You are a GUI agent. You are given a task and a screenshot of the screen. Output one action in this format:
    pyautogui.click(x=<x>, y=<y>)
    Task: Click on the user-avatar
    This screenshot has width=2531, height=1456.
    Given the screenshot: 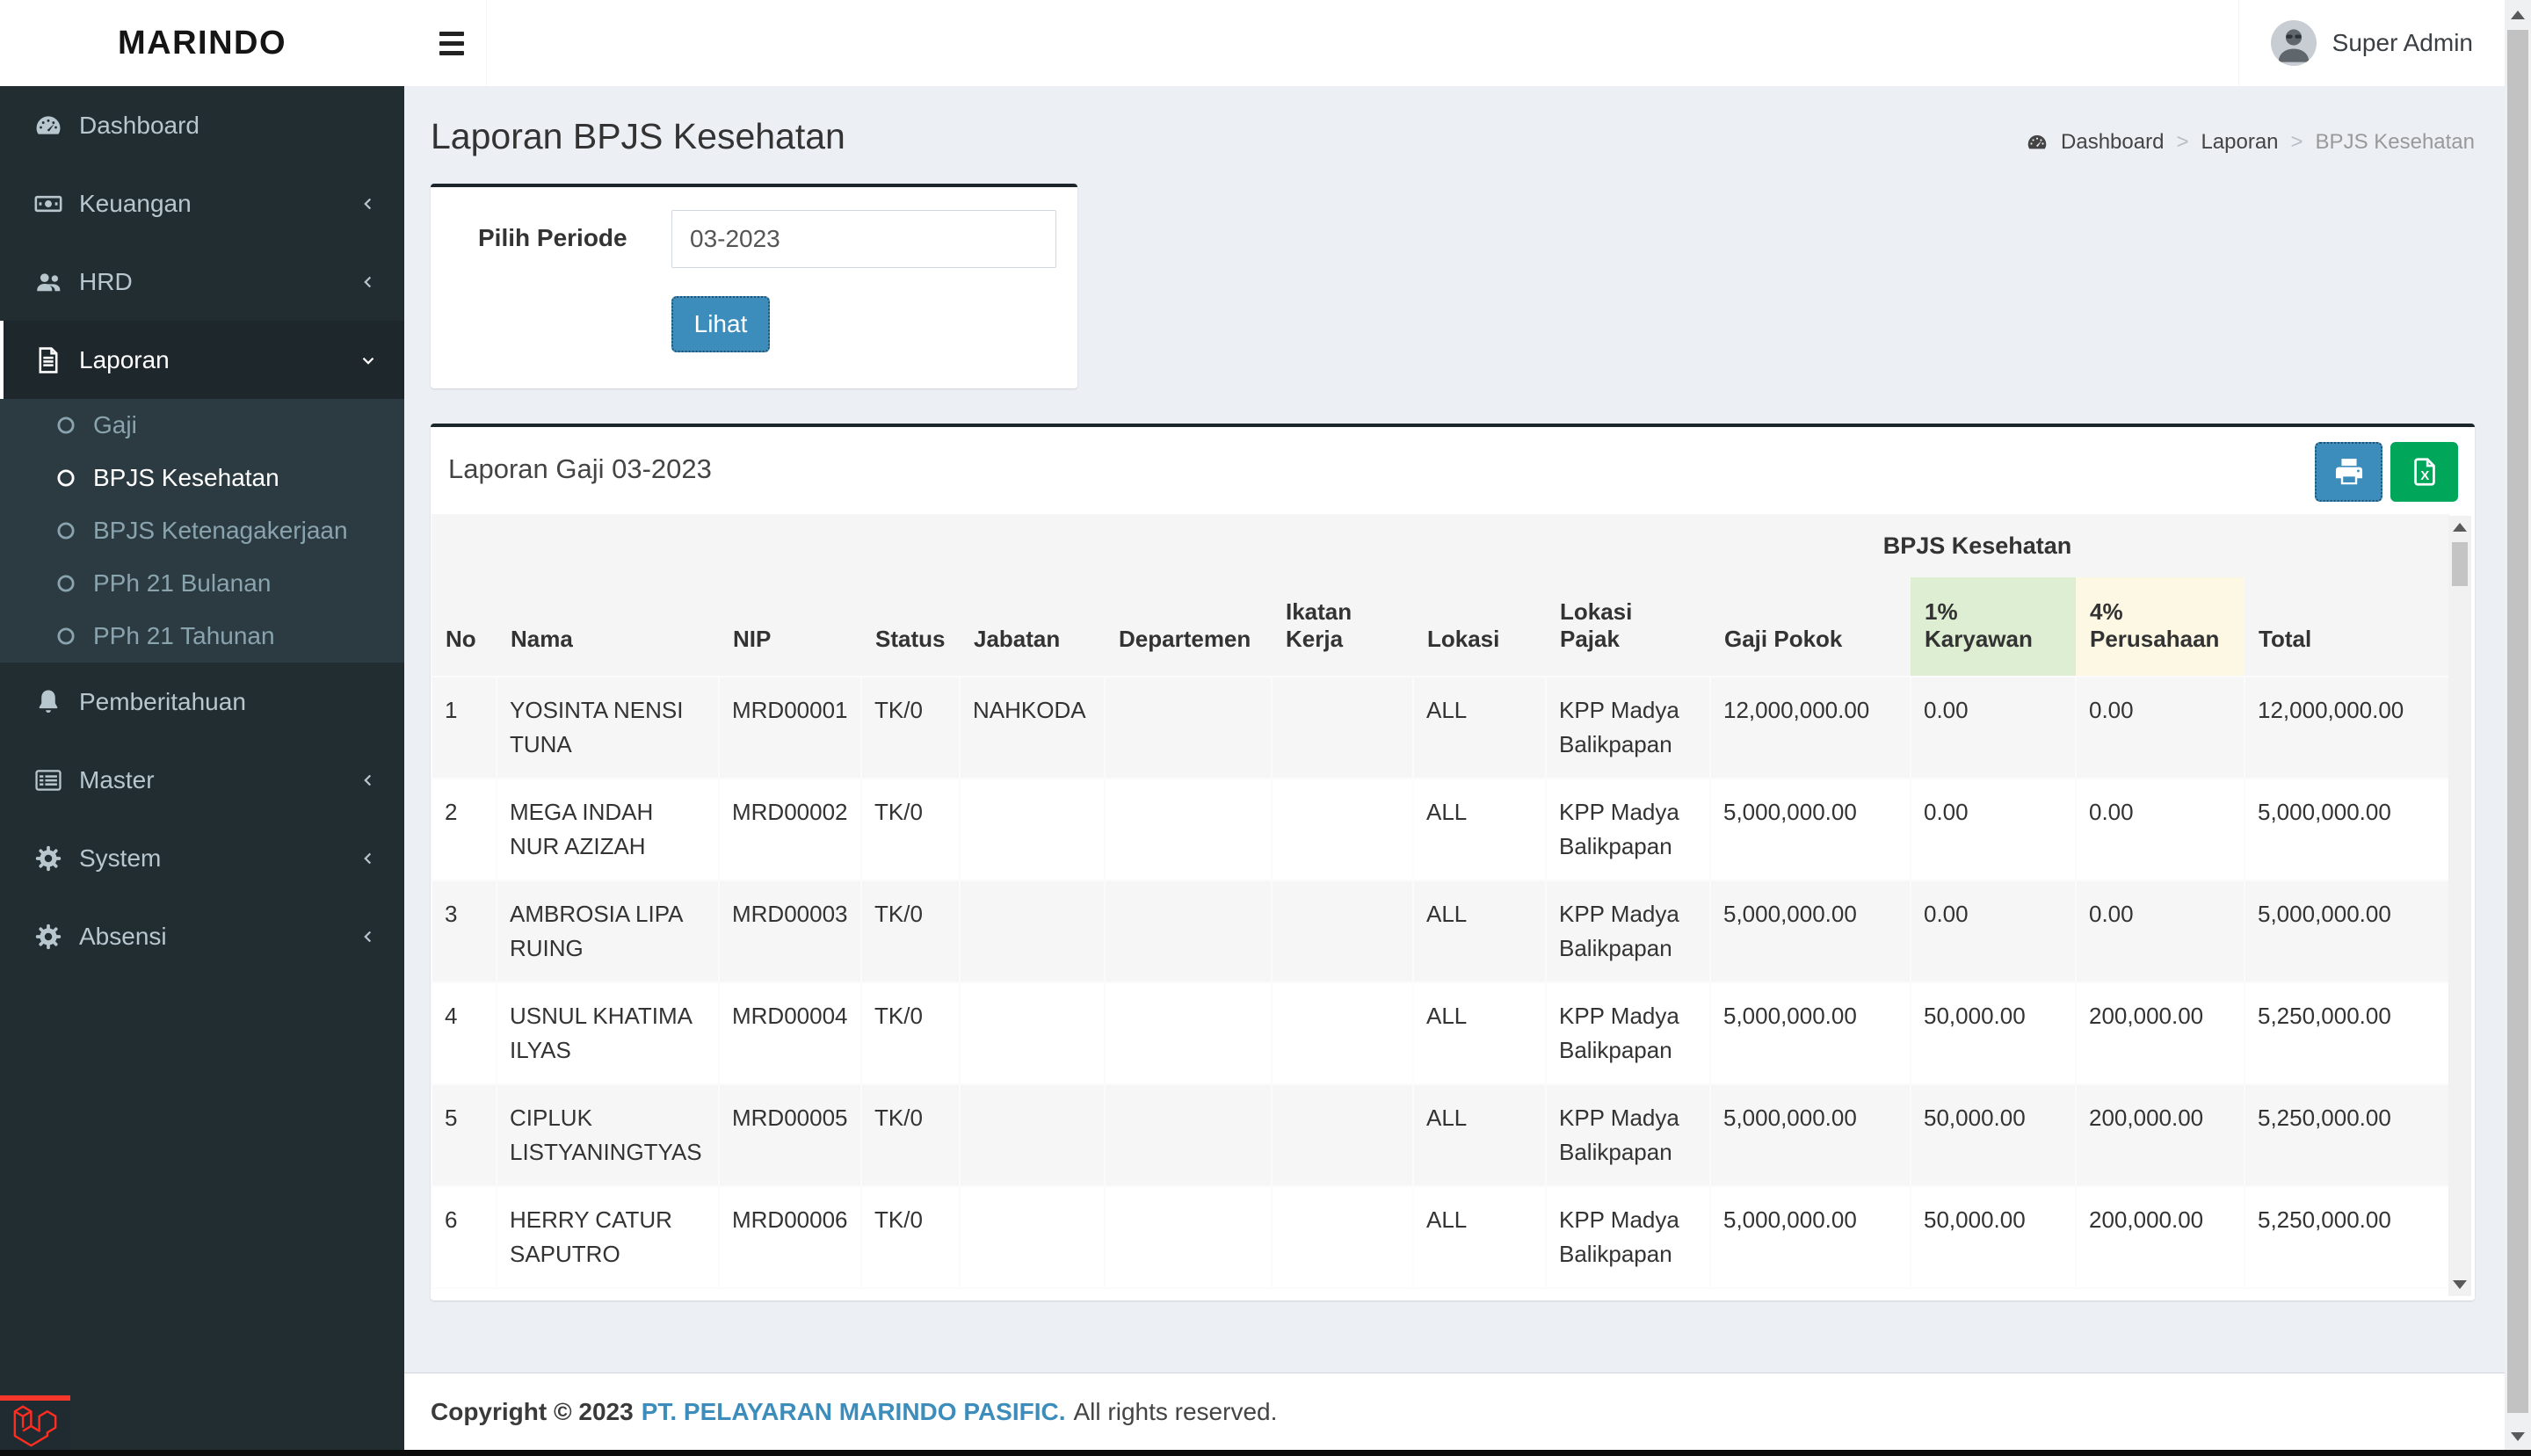 What is the action you would take?
    pyautogui.click(x=2293, y=43)
    